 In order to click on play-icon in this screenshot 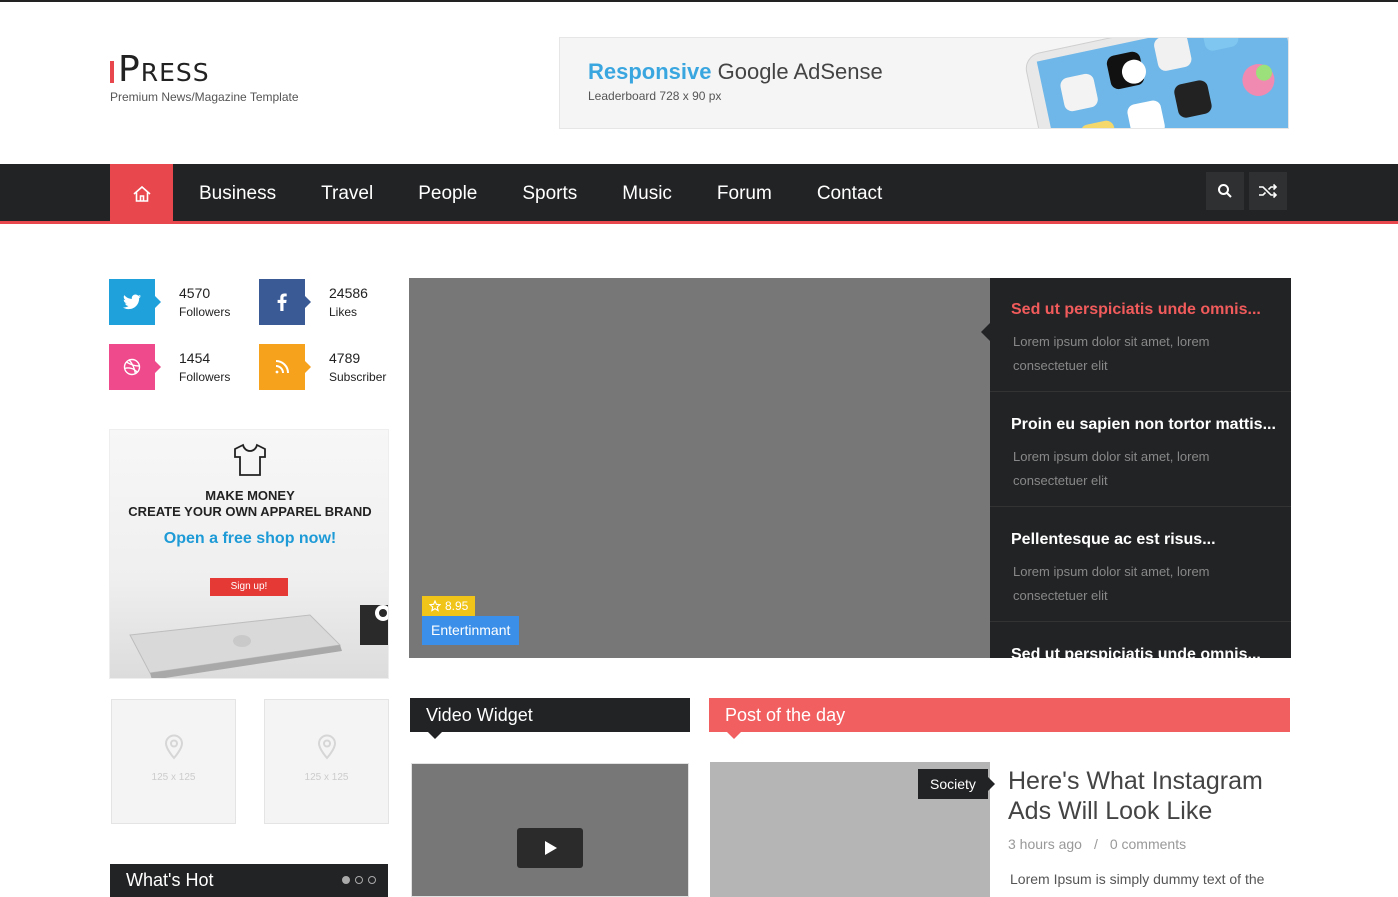, I will do `click(551, 848)`.